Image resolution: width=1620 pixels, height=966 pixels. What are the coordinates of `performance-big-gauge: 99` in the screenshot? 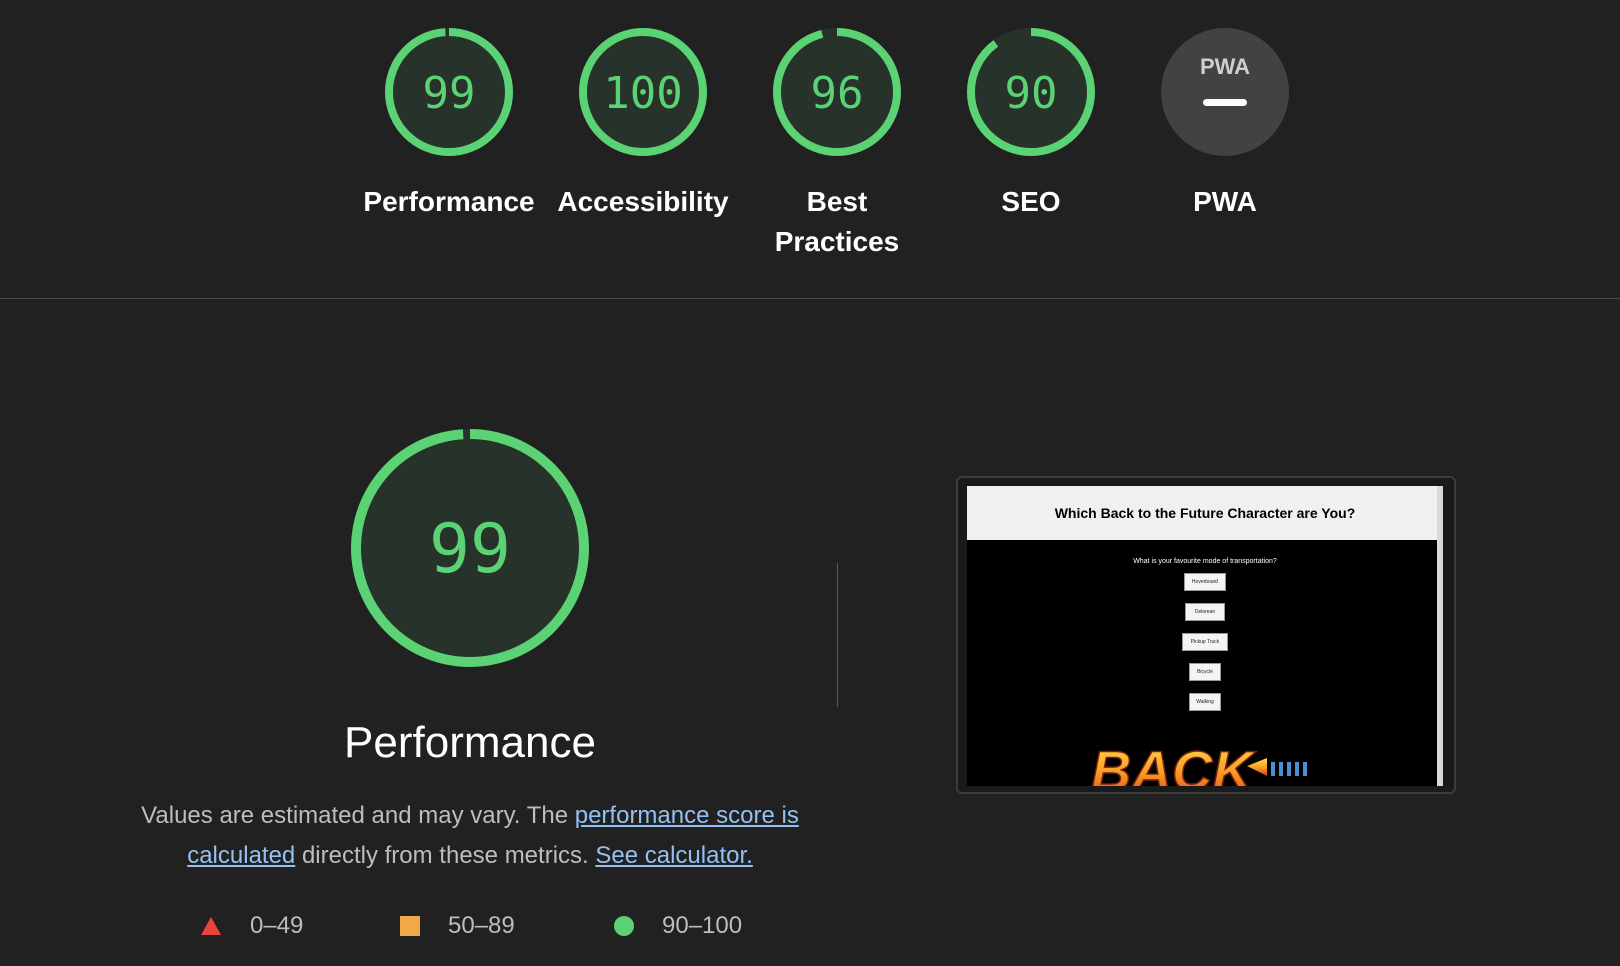 It's located at (470, 548).